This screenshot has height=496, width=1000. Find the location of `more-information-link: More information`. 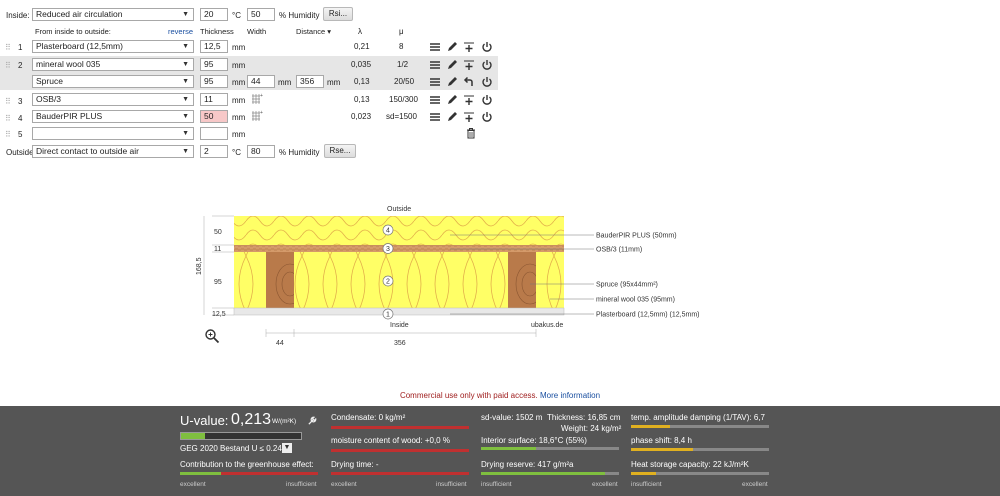

more-information-link: More information is located at coordinates (570, 395).